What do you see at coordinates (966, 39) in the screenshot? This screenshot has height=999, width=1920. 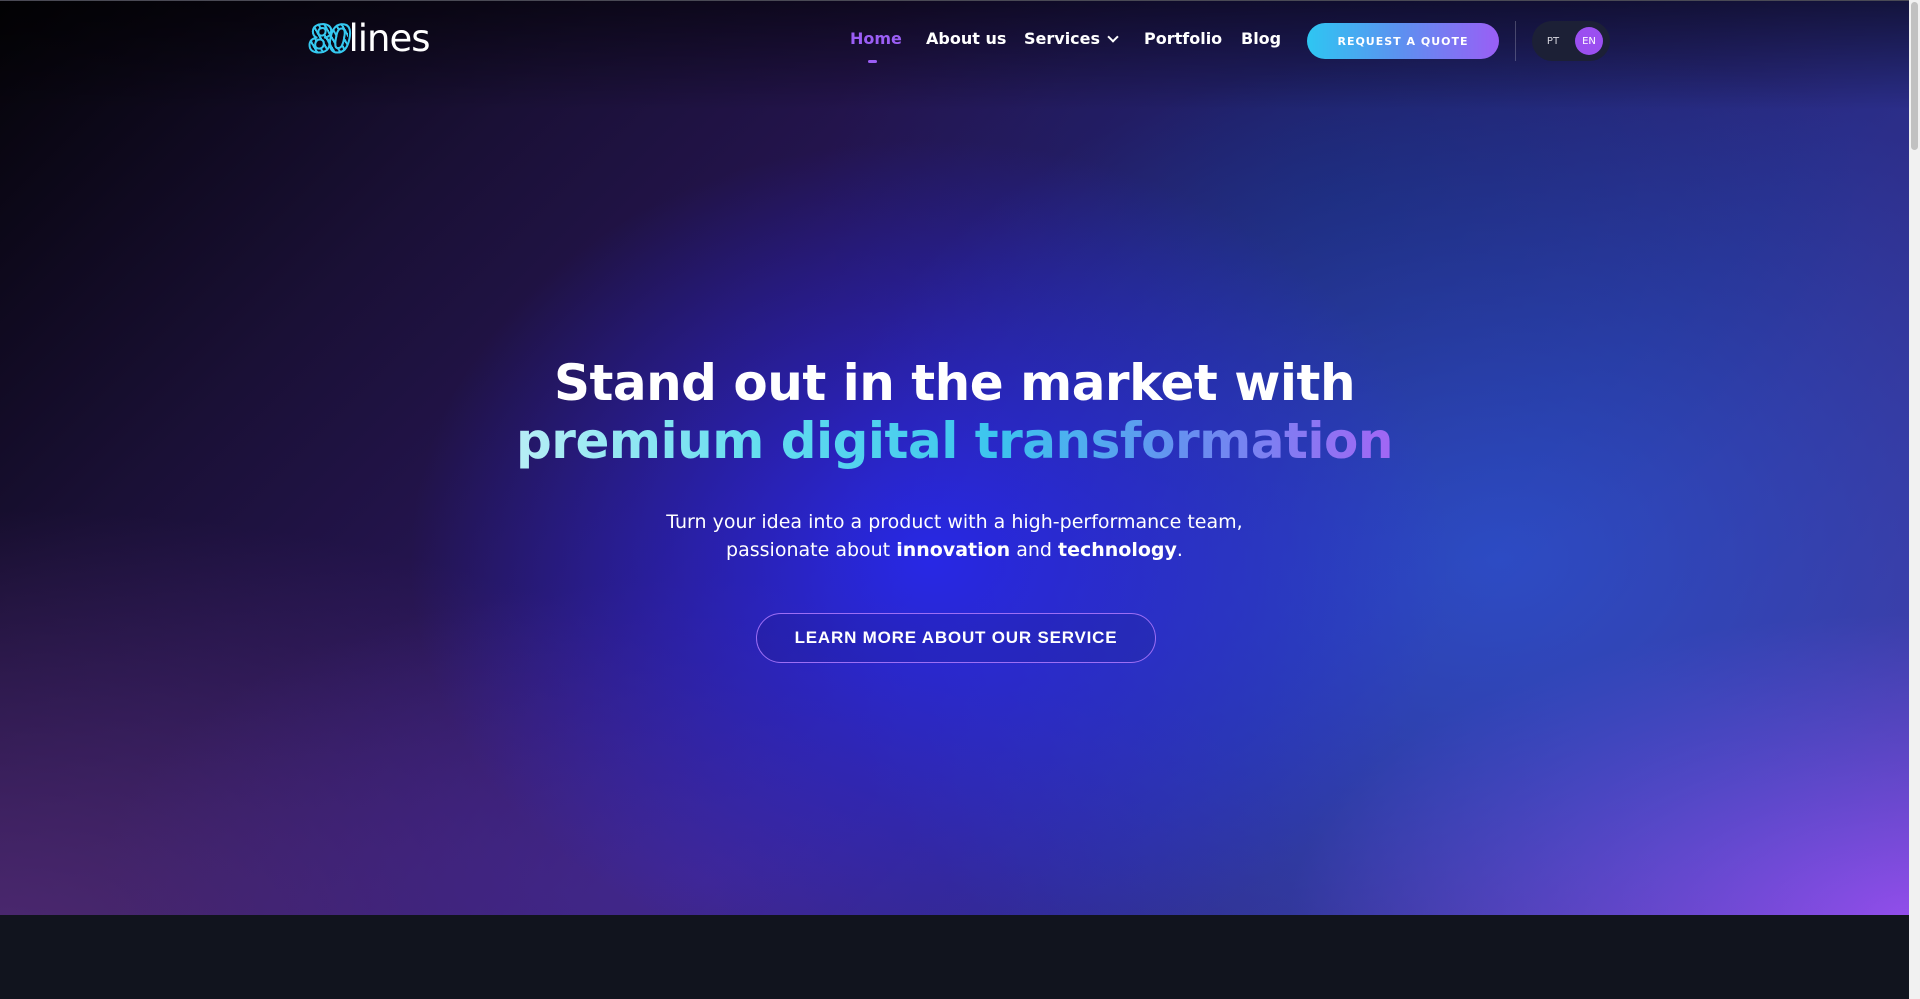 I see `nav-item-about-us: About us` at bounding box center [966, 39].